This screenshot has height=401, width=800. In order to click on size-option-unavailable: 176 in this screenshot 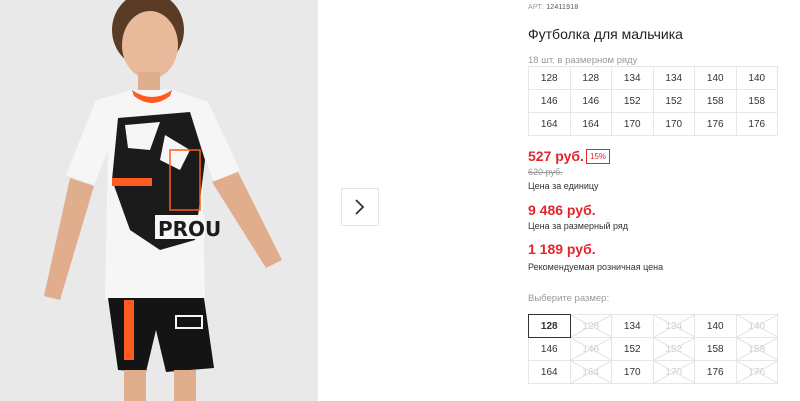, I will do `click(756, 372)`.